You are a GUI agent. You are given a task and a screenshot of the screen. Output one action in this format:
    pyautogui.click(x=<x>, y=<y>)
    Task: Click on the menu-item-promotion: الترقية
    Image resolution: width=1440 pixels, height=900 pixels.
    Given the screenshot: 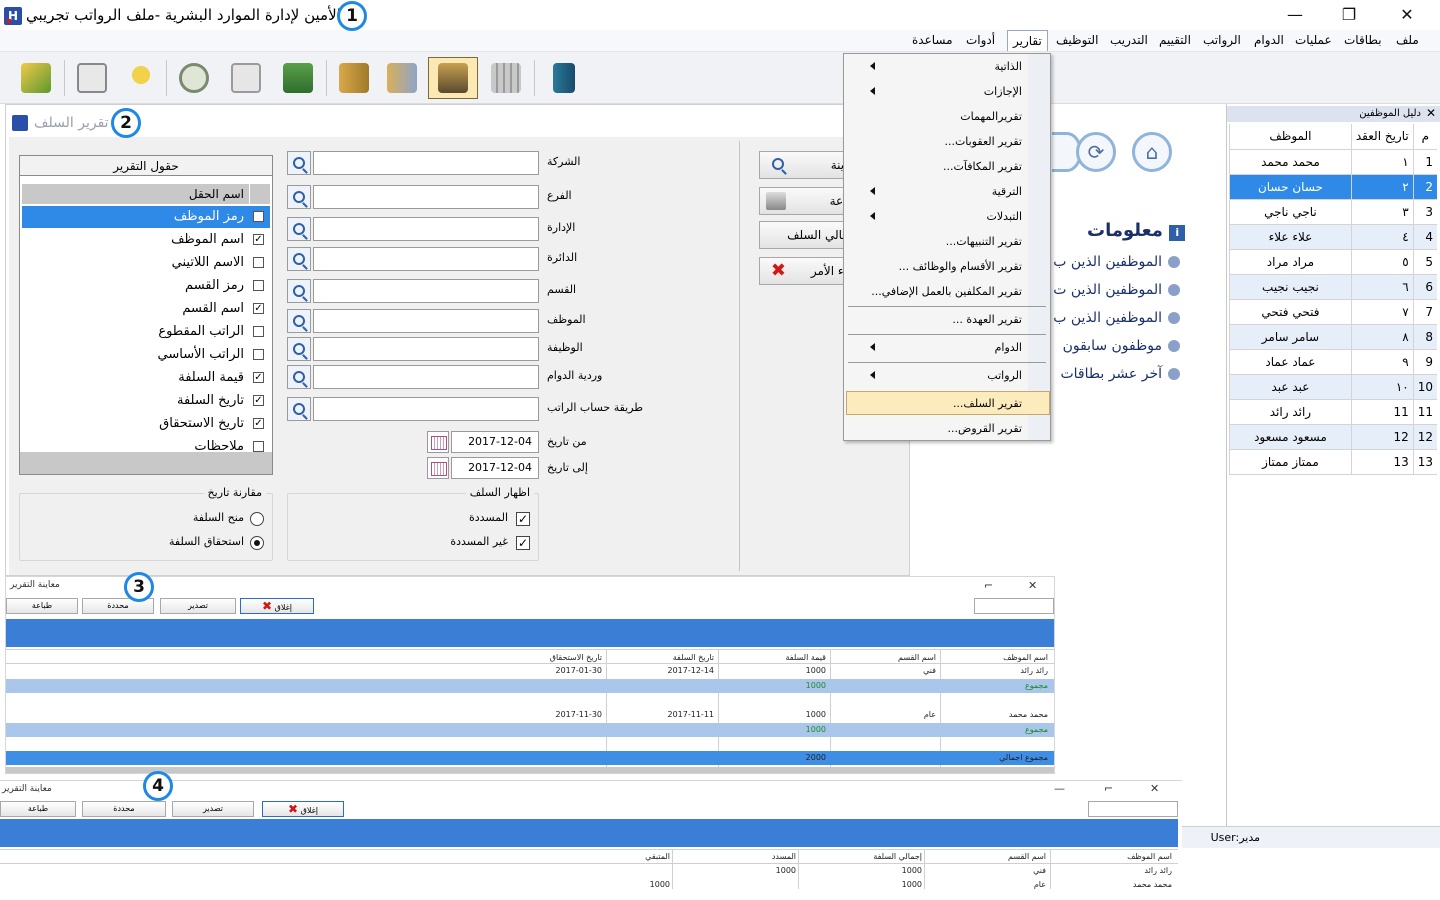 What is the action you would take?
    pyautogui.click(x=1007, y=191)
    